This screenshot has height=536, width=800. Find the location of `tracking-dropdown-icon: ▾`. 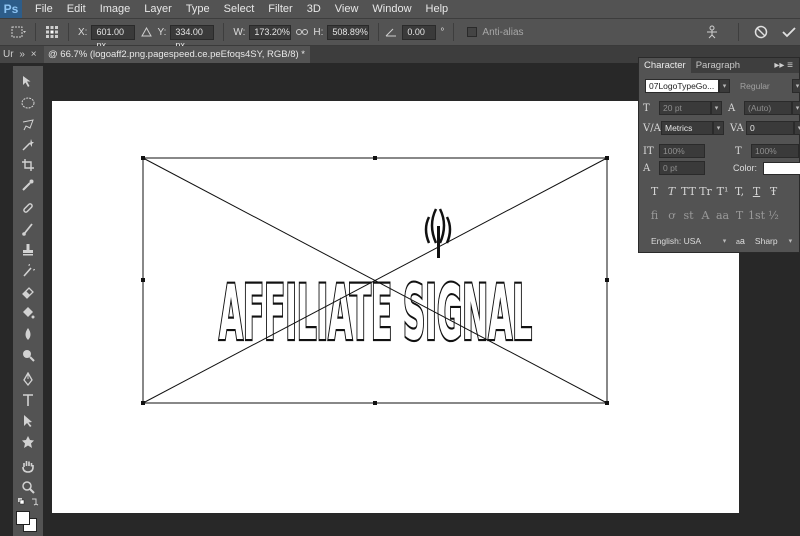

tracking-dropdown-icon: ▾ is located at coordinates (797, 128).